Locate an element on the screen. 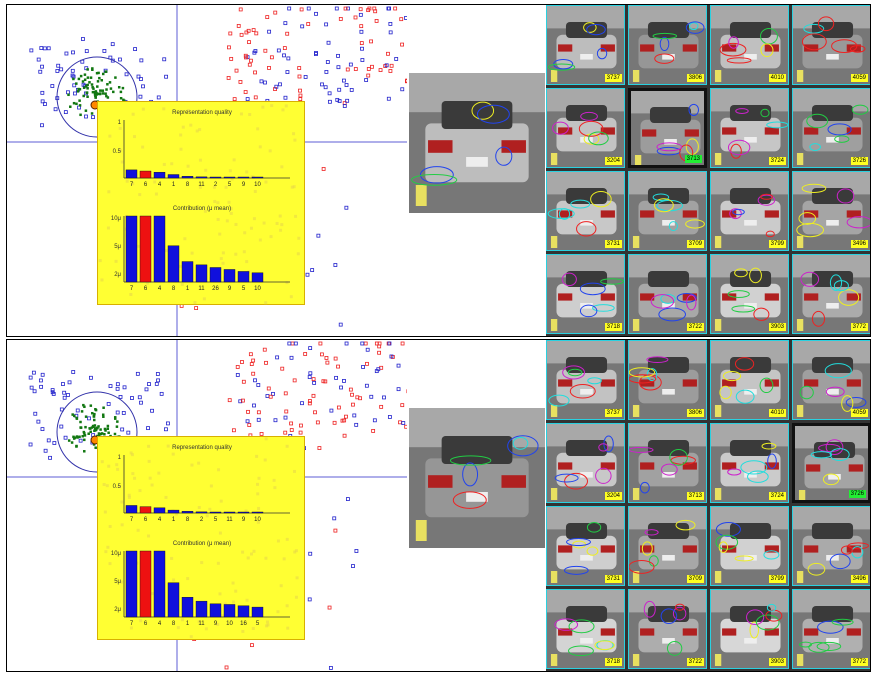 The height and width of the screenshot is (675, 873). contribution-x-label: 26 is located at coordinates (215, 289).